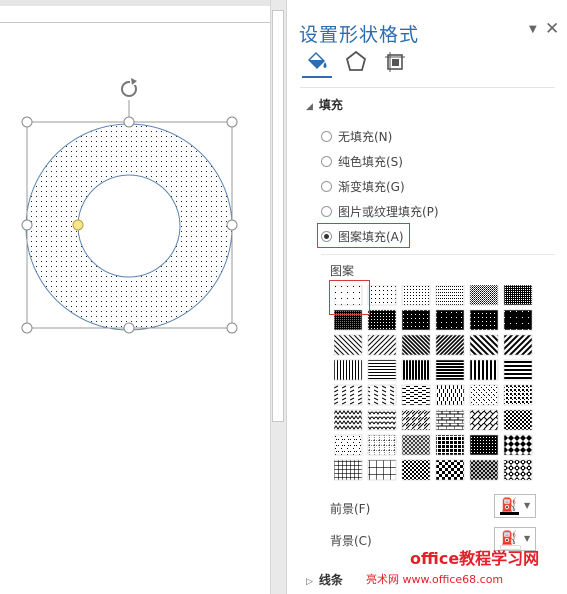  Describe the element at coordinates (349, 297) in the screenshot. I see `pattern-selected-highlight` at that location.